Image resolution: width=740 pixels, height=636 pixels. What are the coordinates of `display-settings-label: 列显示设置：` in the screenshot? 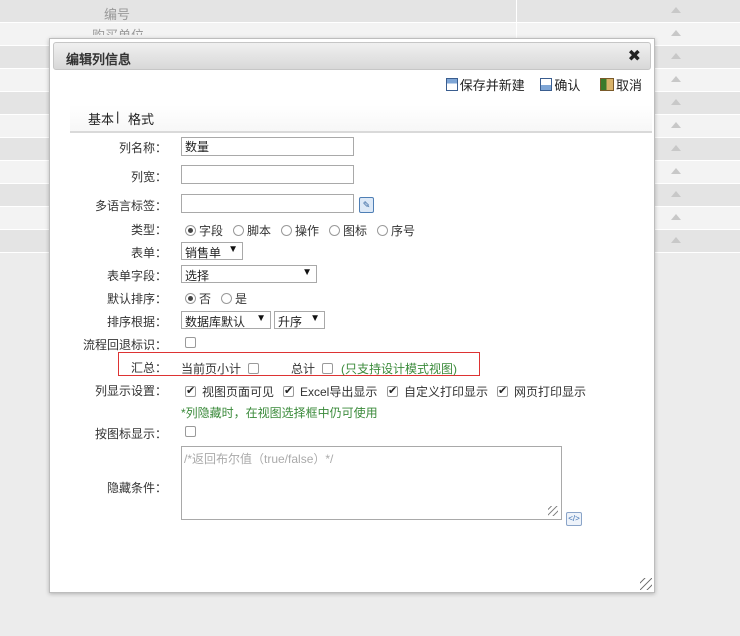 It's located at (130, 391).